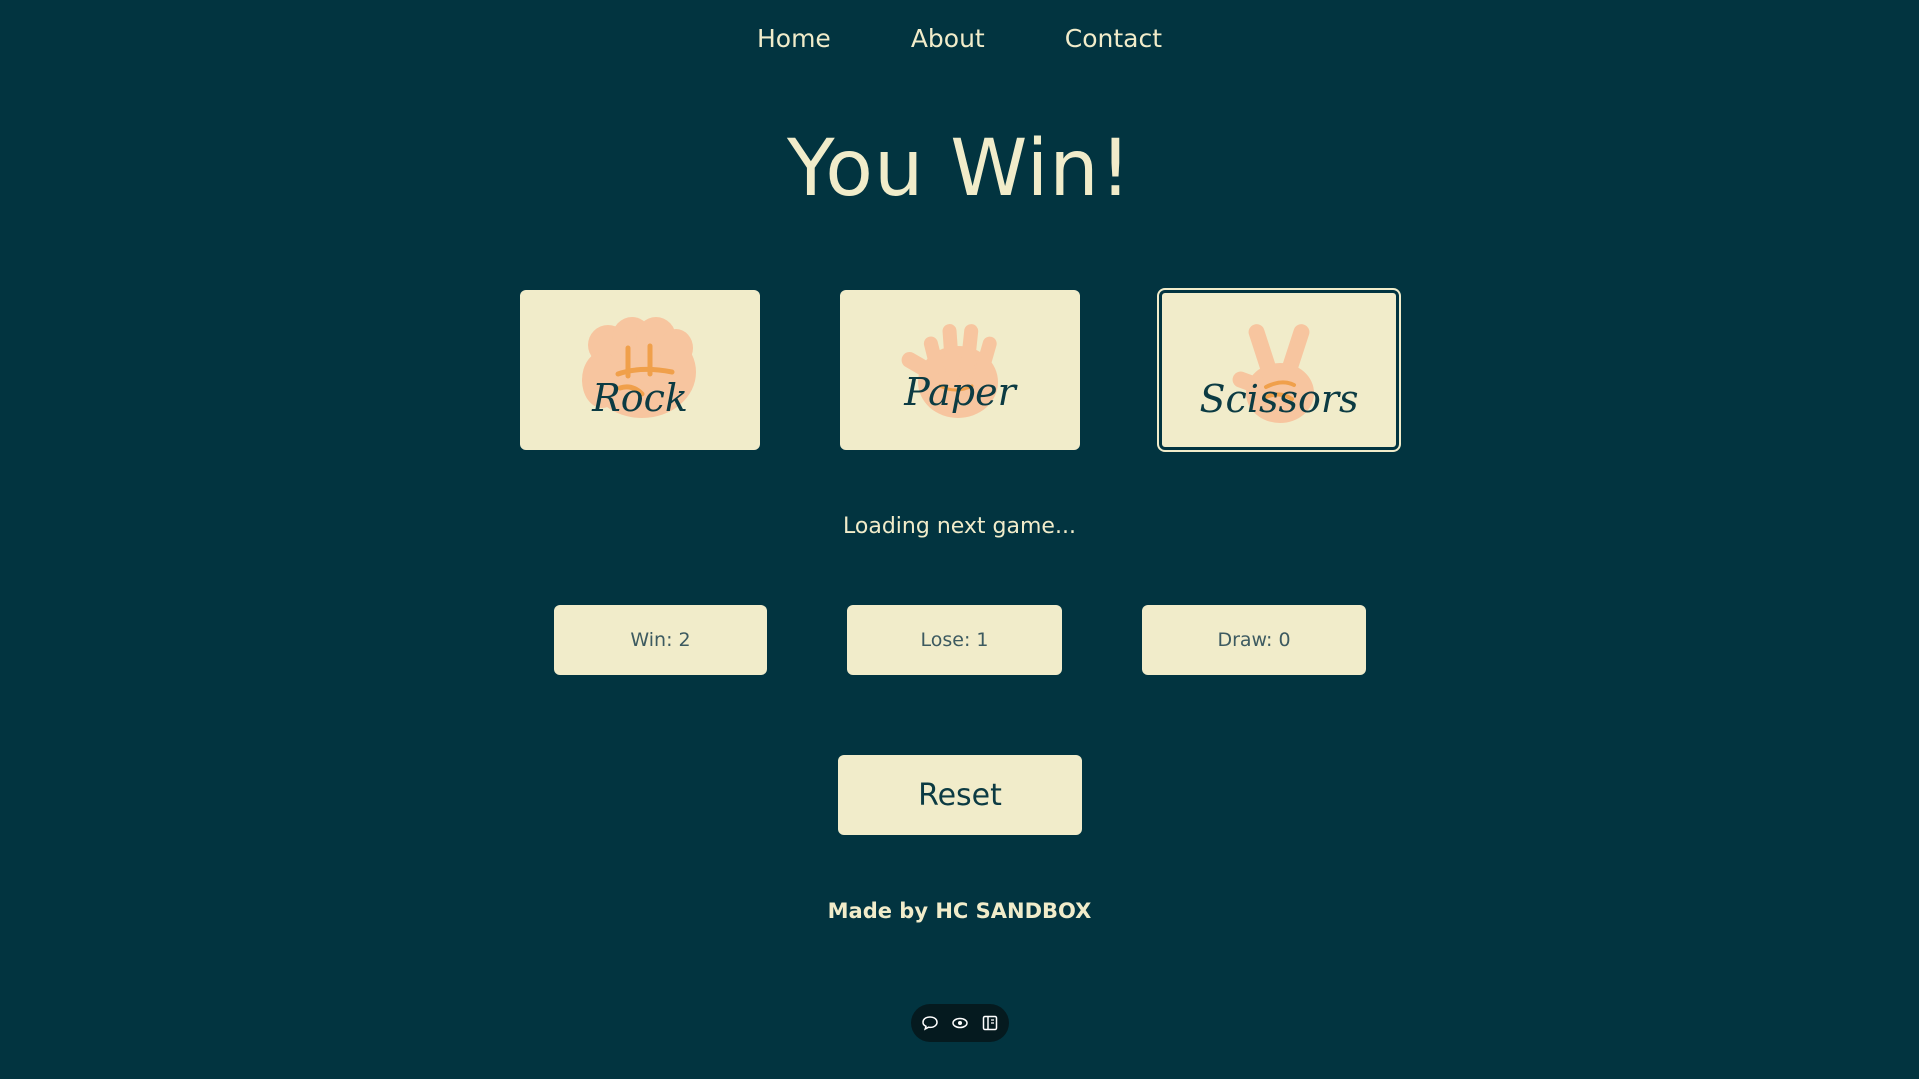  I want to click on top-nav: Home About Contact, so click(959, 38).